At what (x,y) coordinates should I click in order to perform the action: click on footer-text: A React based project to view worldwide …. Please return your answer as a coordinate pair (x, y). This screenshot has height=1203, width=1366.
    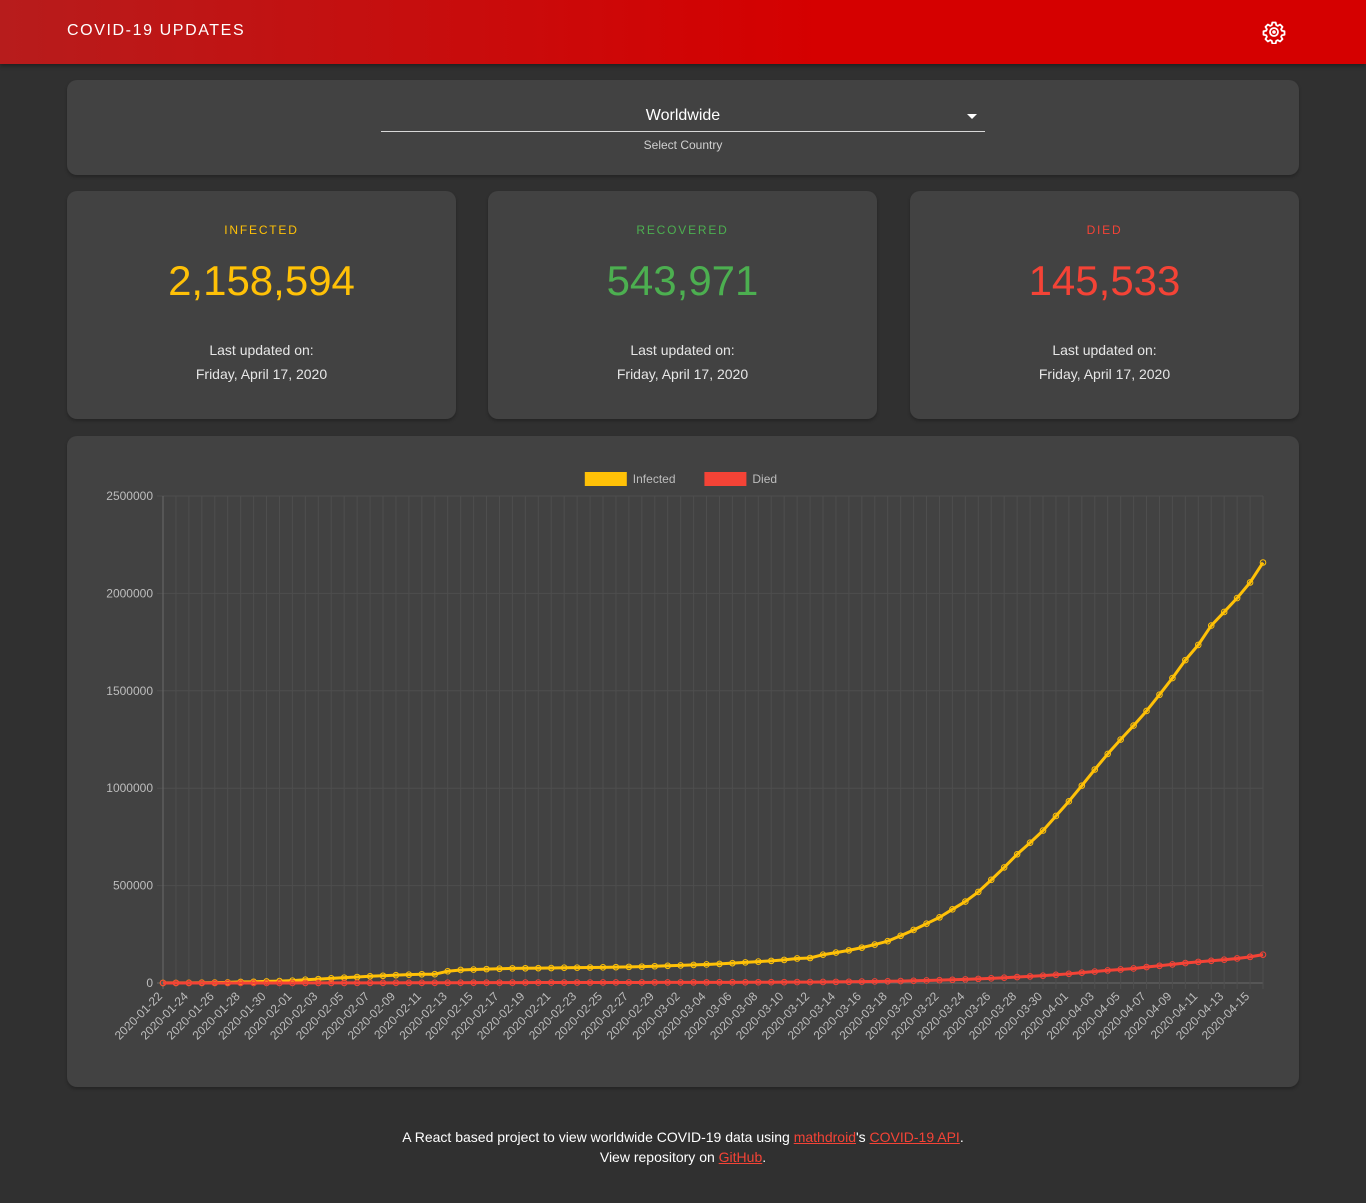
    Looking at the image, I should click on (598, 1137).